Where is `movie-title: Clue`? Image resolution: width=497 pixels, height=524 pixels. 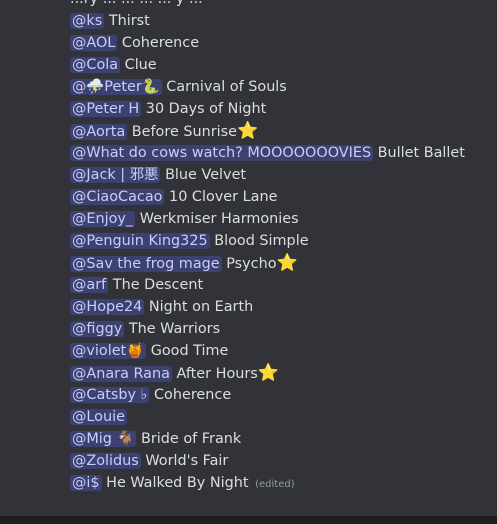
movie-title: Clue is located at coordinates (140, 65).